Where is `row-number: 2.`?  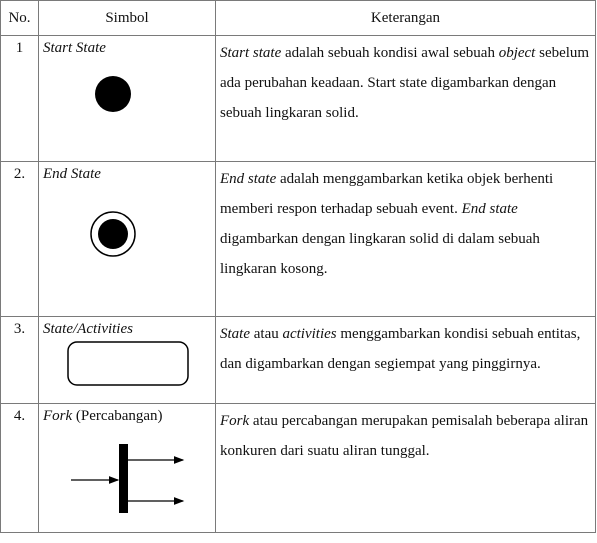 row-number: 2. is located at coordinates (19, 174).